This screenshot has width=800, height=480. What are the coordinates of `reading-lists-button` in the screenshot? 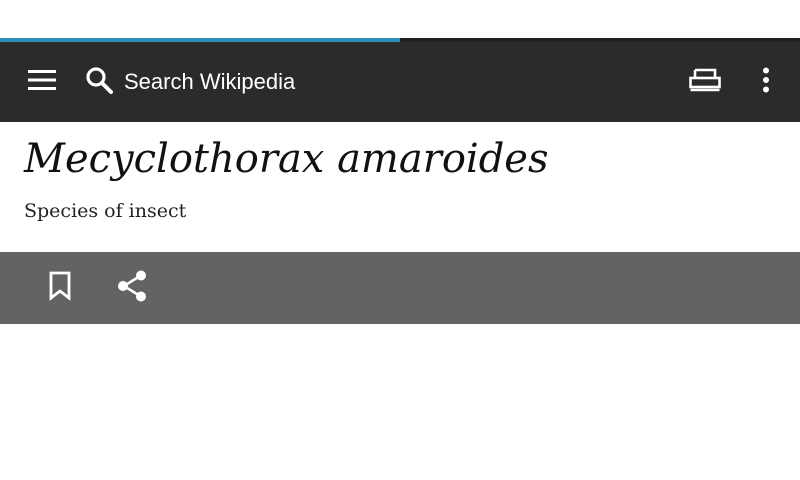 It's located at (705, 82).